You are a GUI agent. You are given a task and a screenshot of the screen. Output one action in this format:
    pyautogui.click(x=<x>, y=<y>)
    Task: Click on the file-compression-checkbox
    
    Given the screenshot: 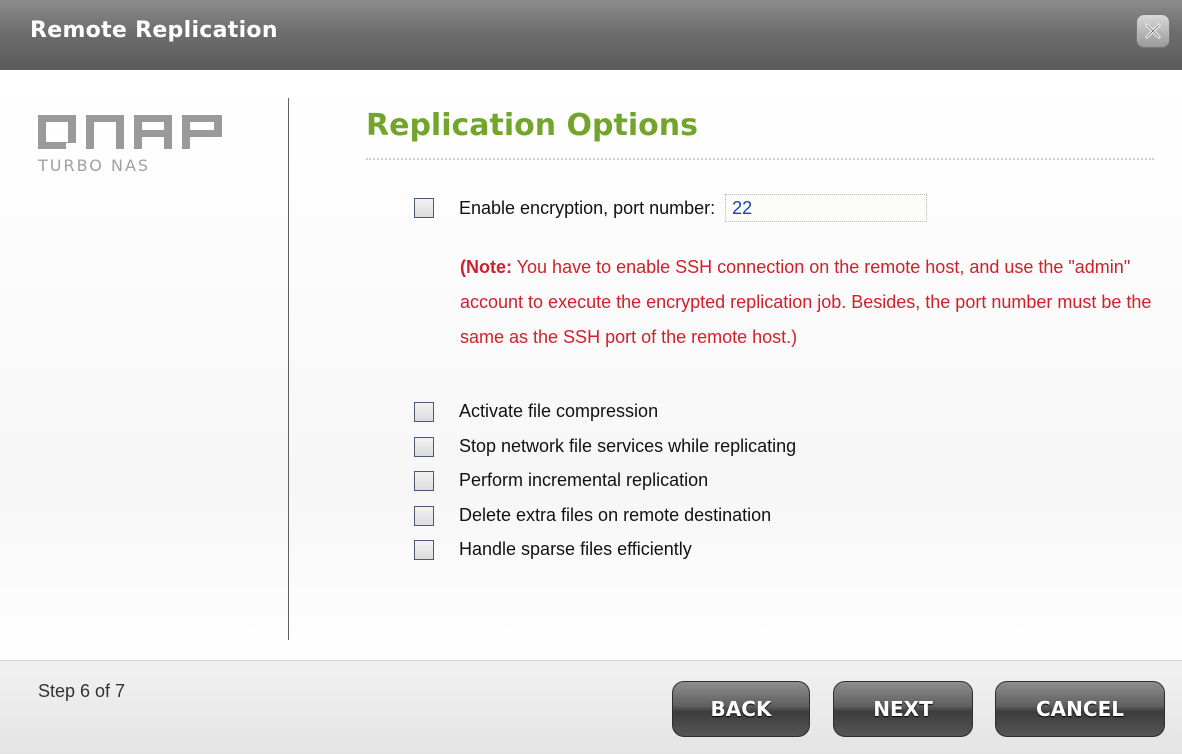 What is the action you would take?
    pyautogui.click(x=424, y=411)
    